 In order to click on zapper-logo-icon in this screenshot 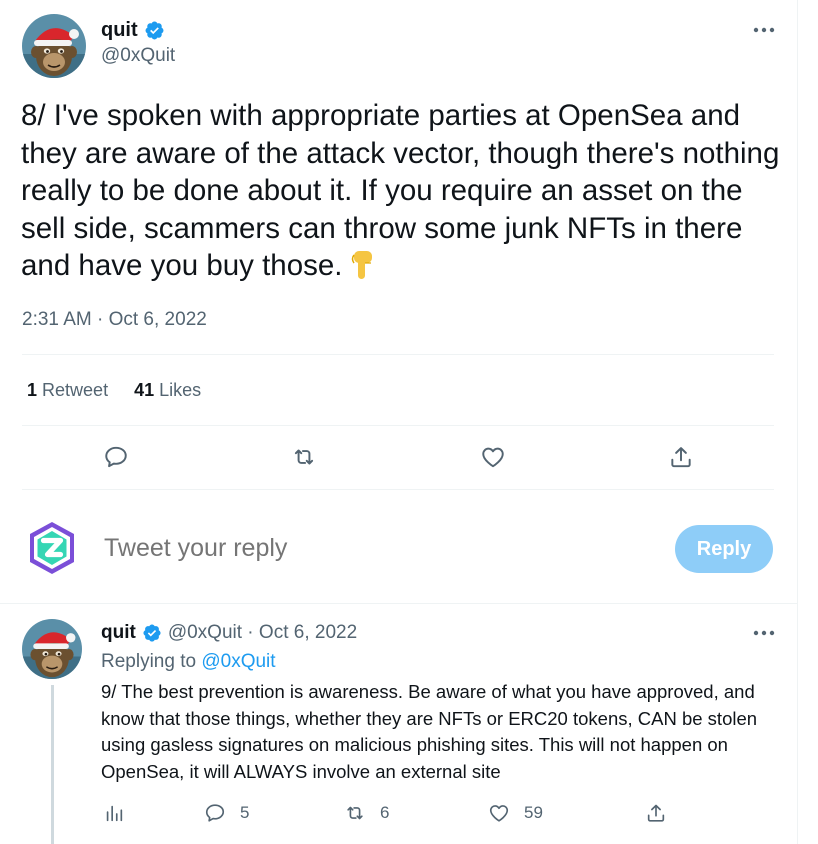, I will do `click(52, 548)`.